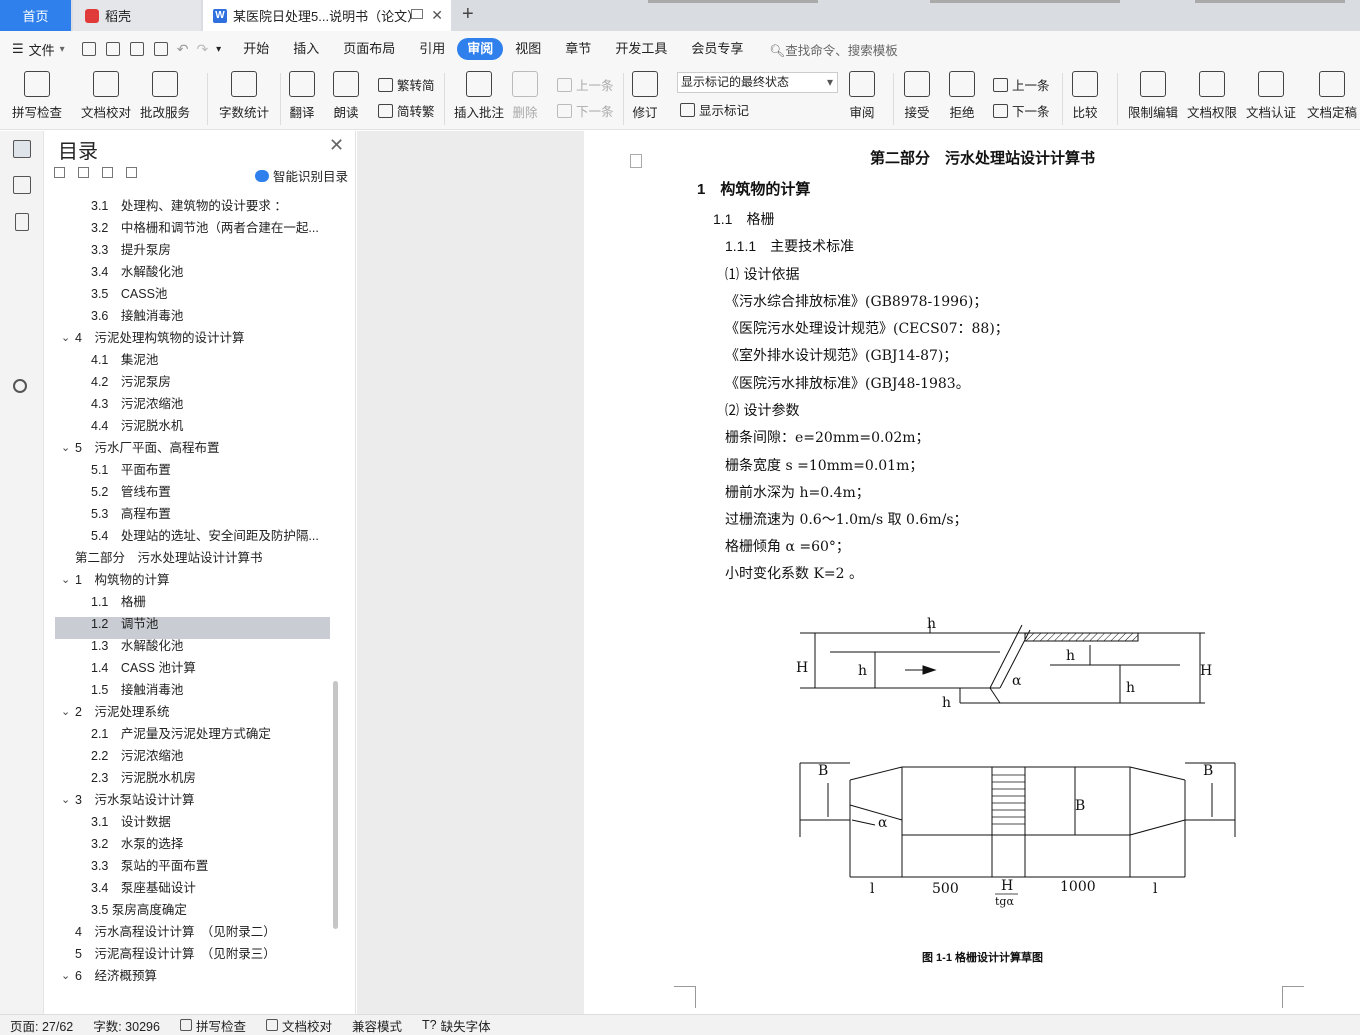 The width and height of the screenshot is (1360, 1035). What do you see at coordinates (917, 96) in the screenshot?
I see `accept-button: 接受` at bounding box center [917, 96].